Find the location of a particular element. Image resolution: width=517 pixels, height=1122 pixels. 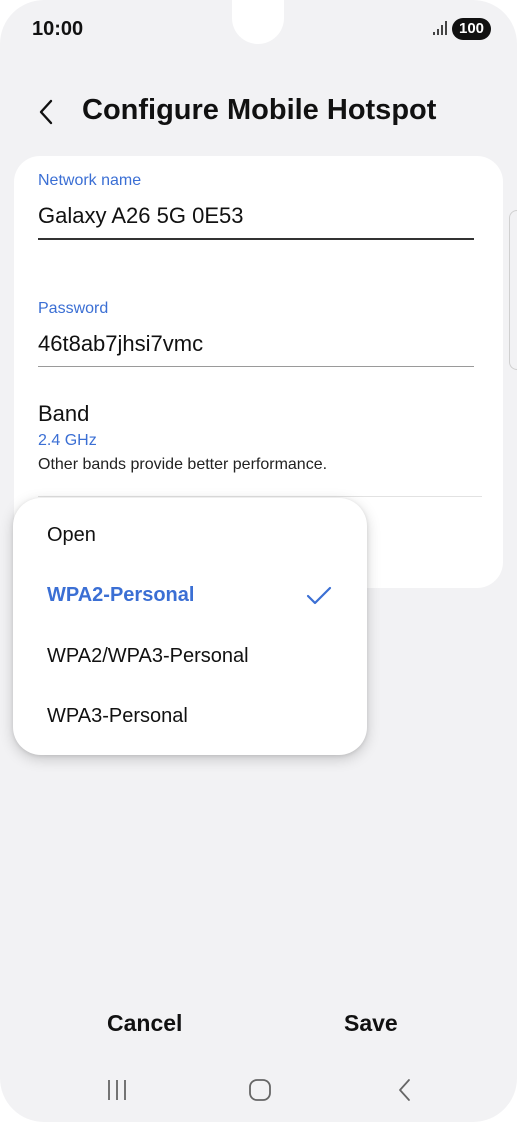

navigation-bar is located at coordinates (258, 1092).